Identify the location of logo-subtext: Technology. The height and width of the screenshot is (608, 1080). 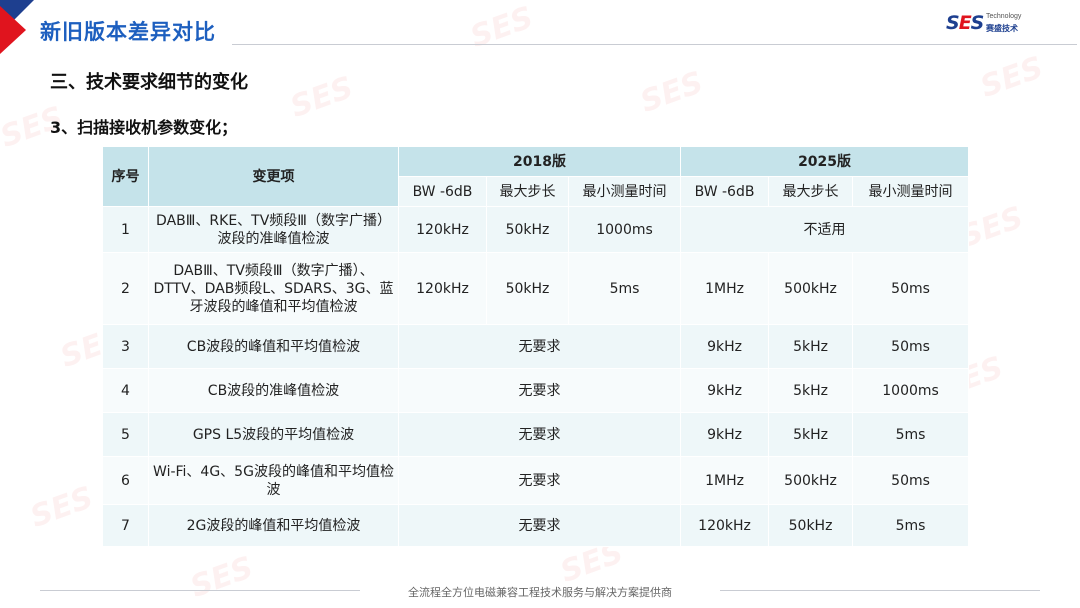
(1004, 16).